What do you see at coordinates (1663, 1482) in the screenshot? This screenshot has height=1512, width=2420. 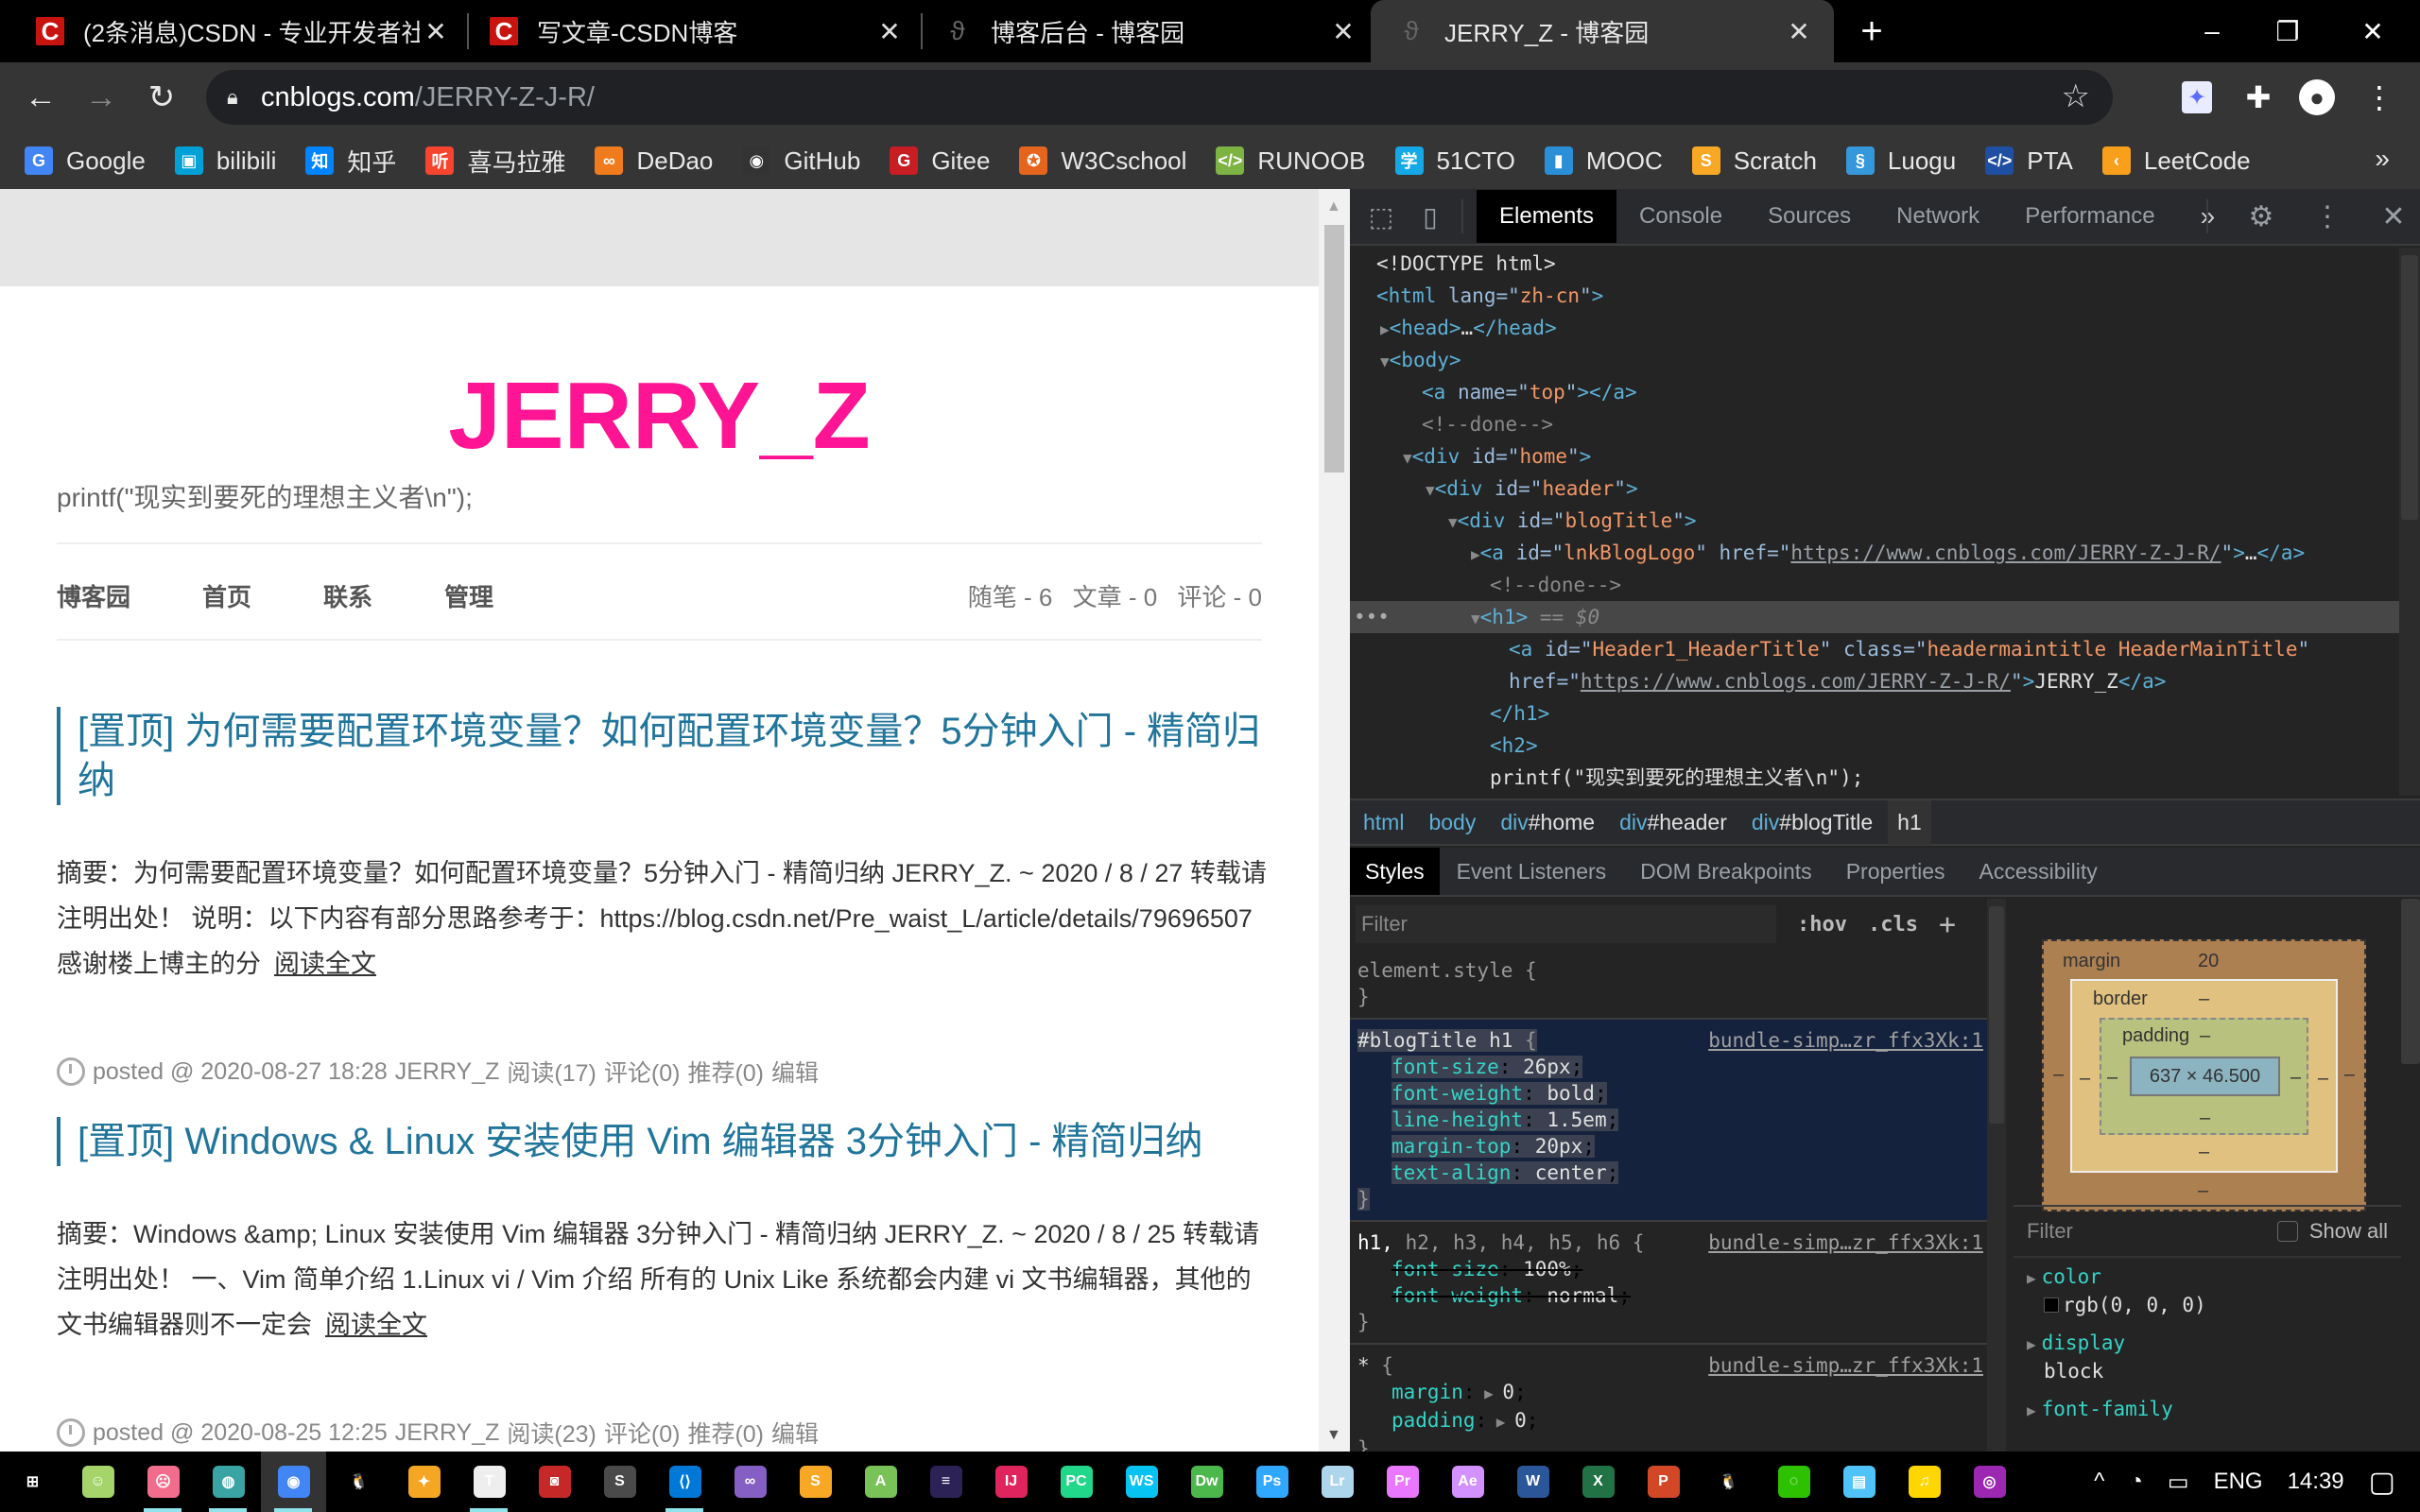 I see `taskbar-powerpoint: P` at bounding box center [1663, 1482].